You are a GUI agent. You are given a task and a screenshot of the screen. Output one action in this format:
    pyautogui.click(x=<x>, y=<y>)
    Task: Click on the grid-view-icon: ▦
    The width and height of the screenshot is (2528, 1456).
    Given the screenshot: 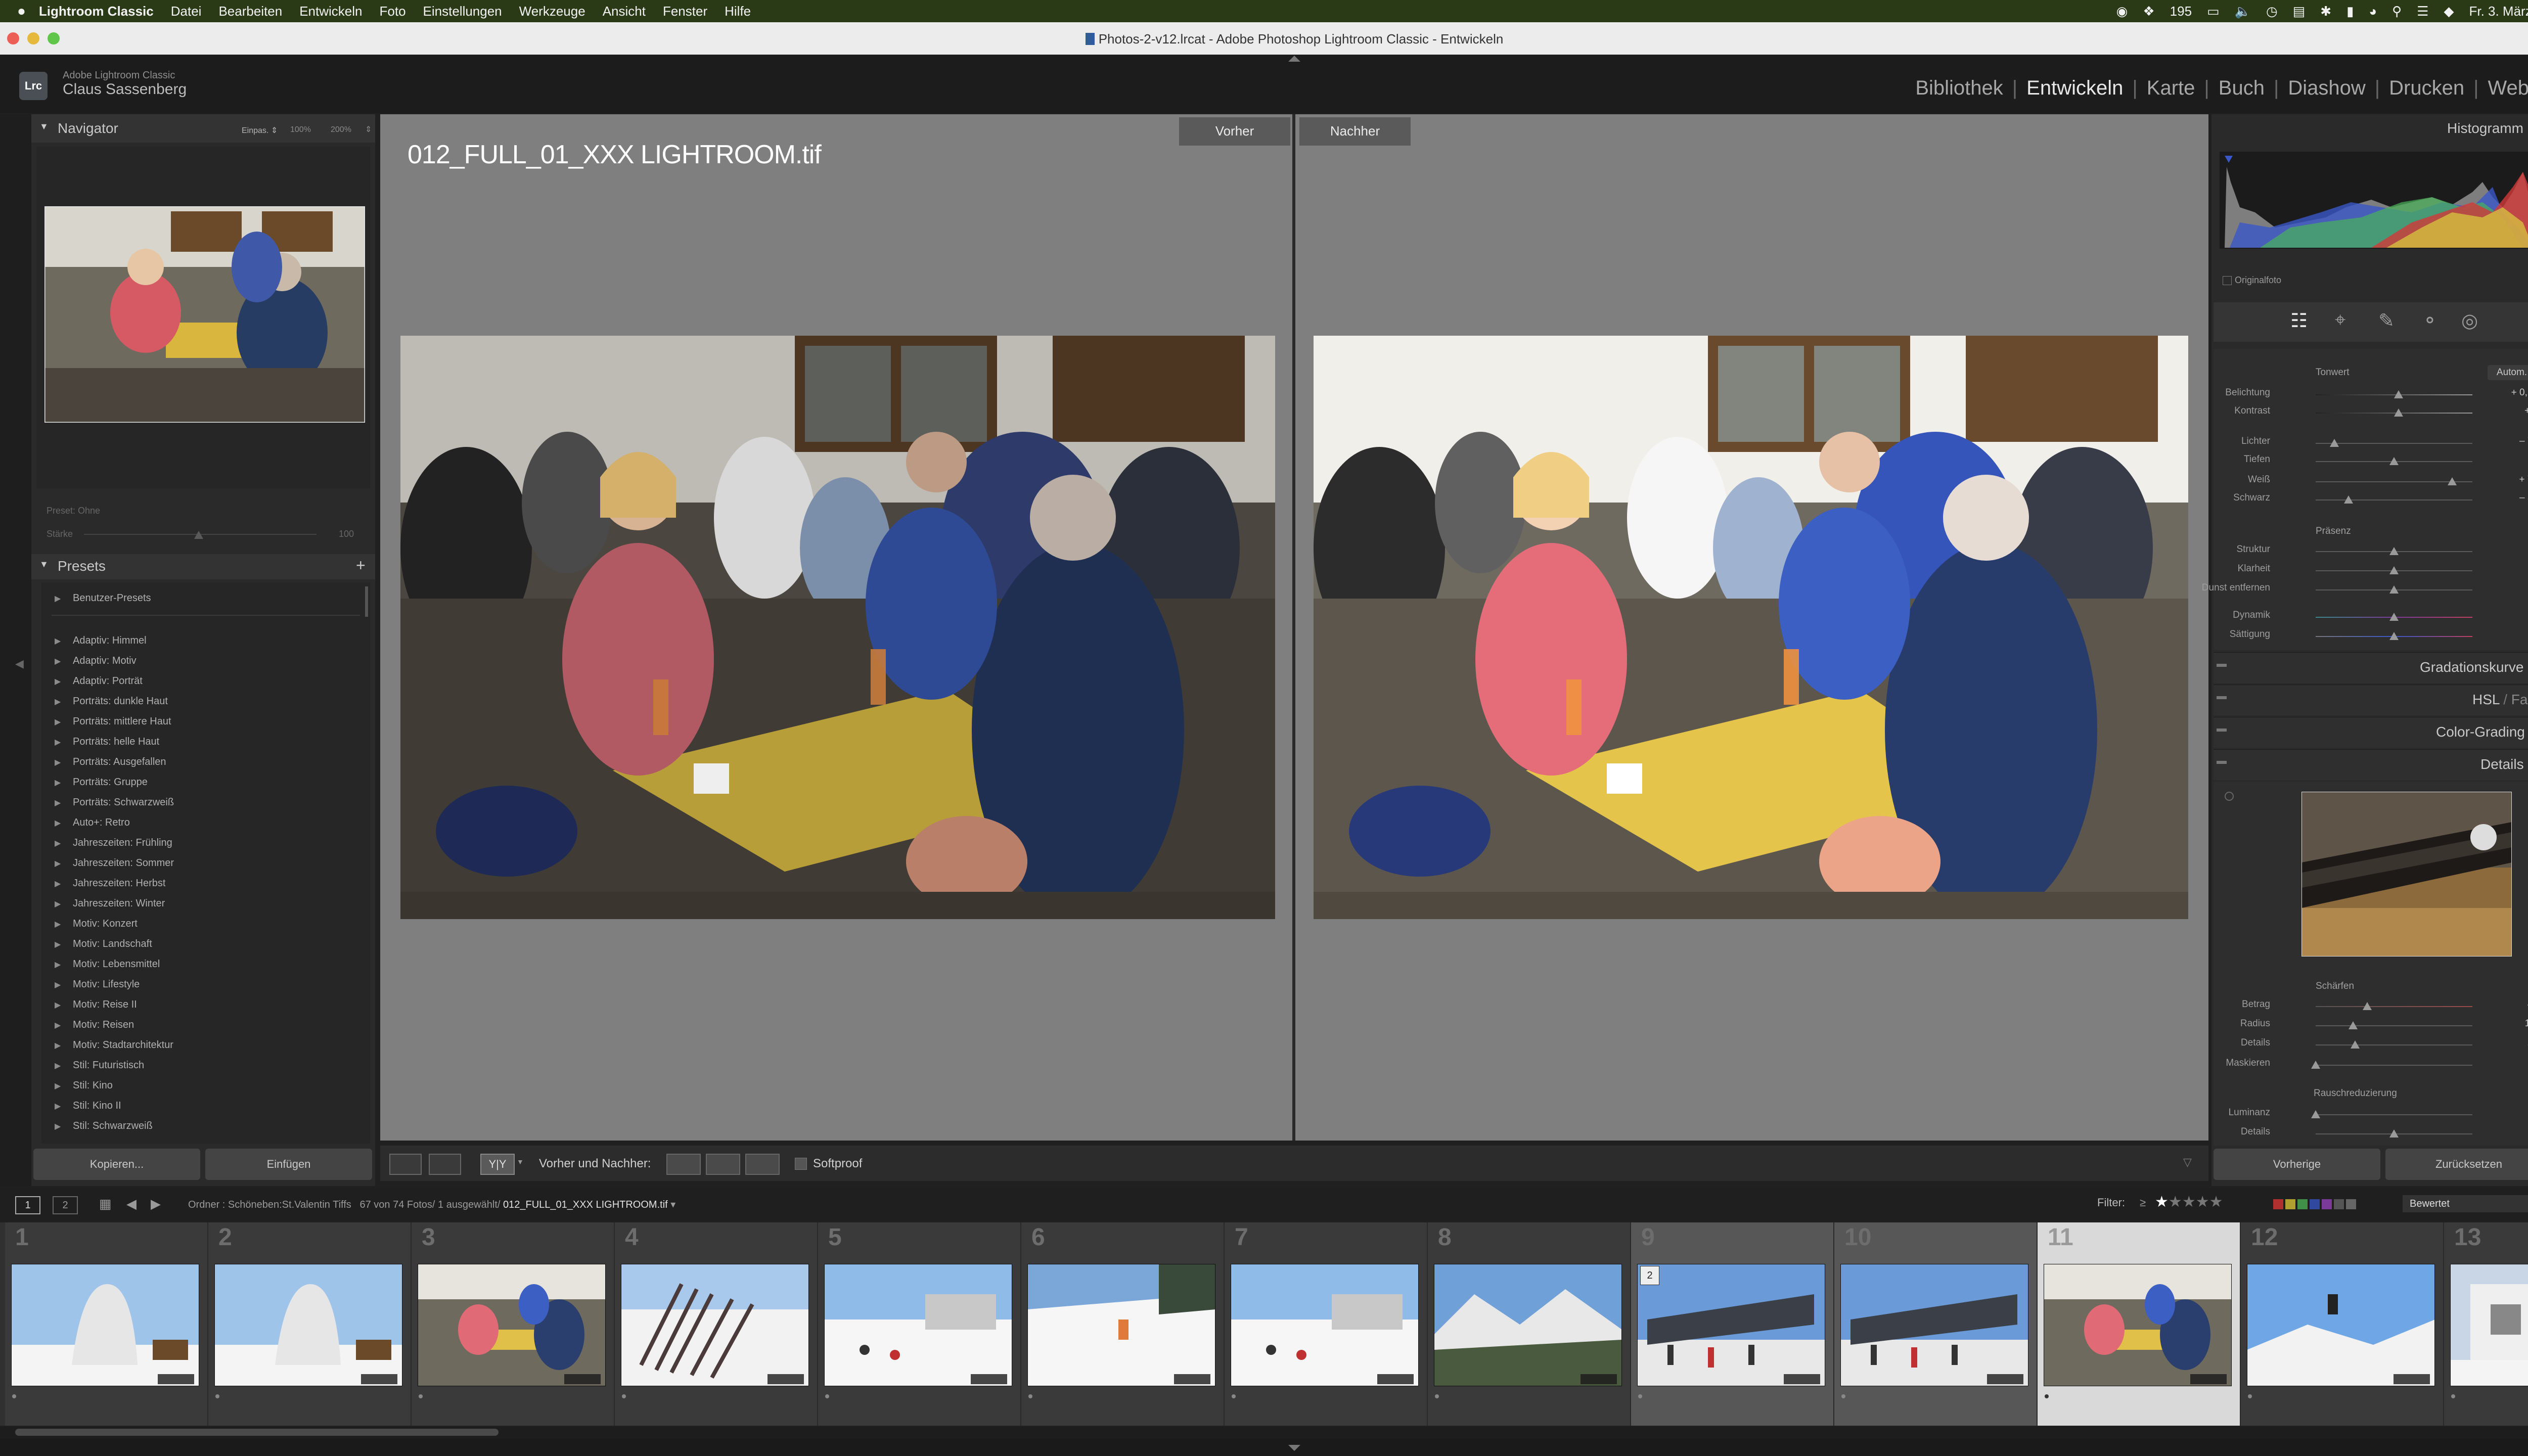 What is the action you would take?
    pyautogui.click(x=106, y=1204)
    